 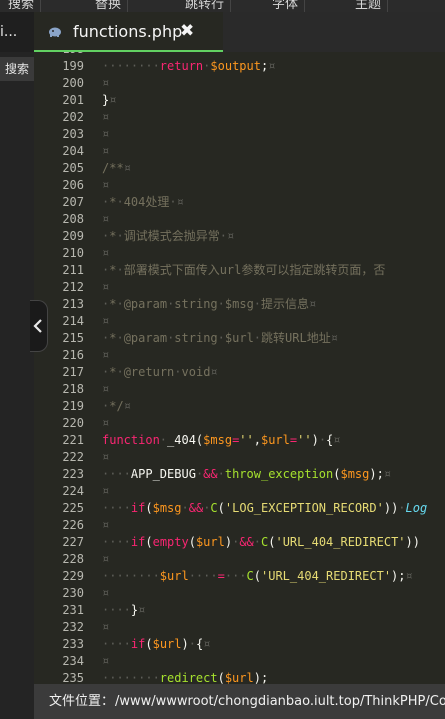 What do you see at coordinates (243, 270) in the screenshot?
I see `code-line: ·*·部署模式下面传入url参数可以指定跳转页面，否` at bounding box center [243, 270].